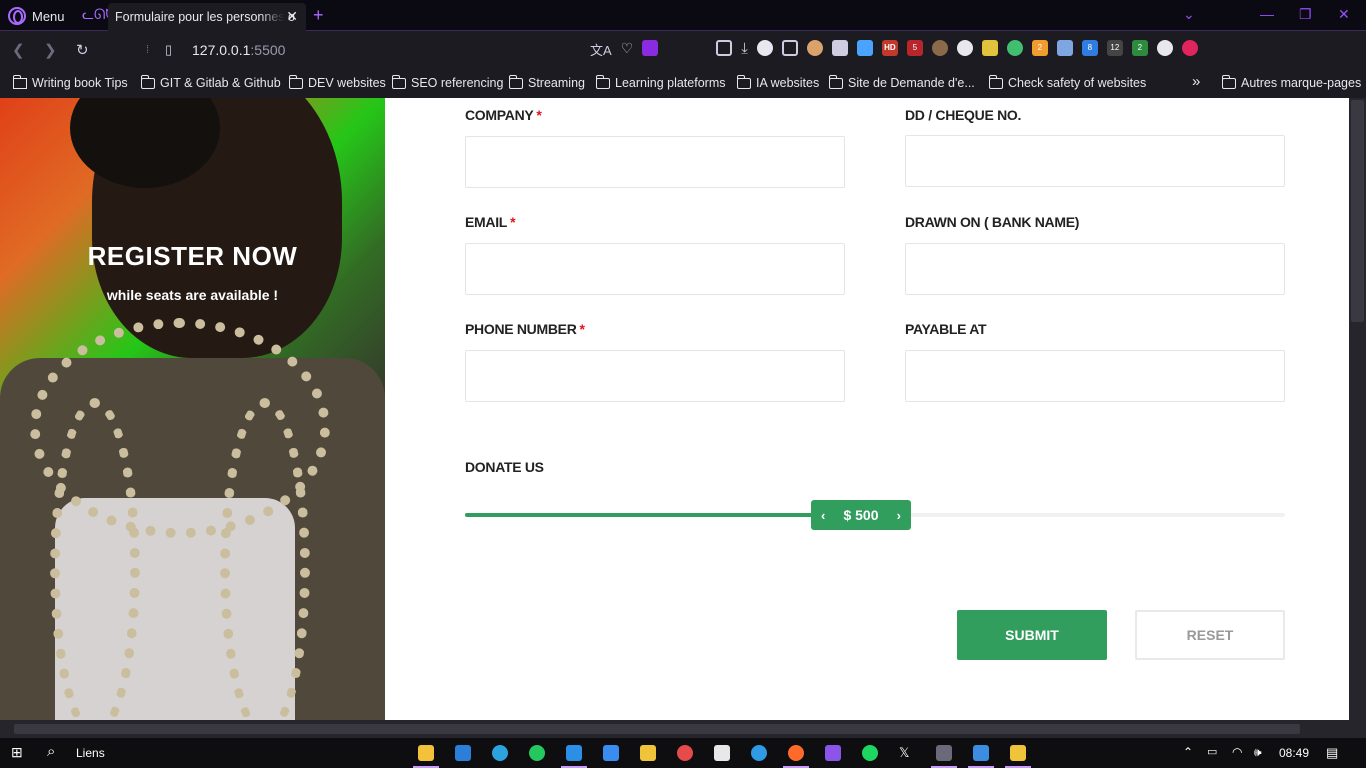 The width and height of the screenshot is (1366, 768). What do you see at coordinates (1196, 81) in the screenshot?
I see `bookmarks-overflow-chevron-icon: »` at bounding box center [1196, 81].